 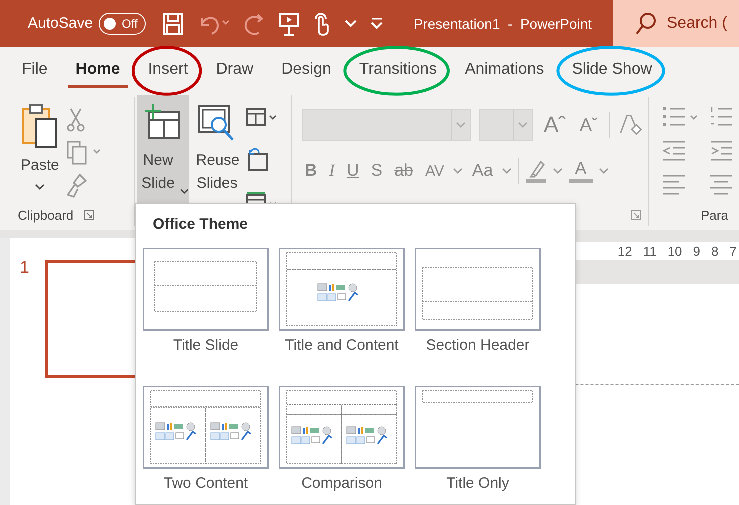 What do you see at coordinates (721, 117) in the screenshot?
I see `numbering-icon` at bounding box center [721, 117].